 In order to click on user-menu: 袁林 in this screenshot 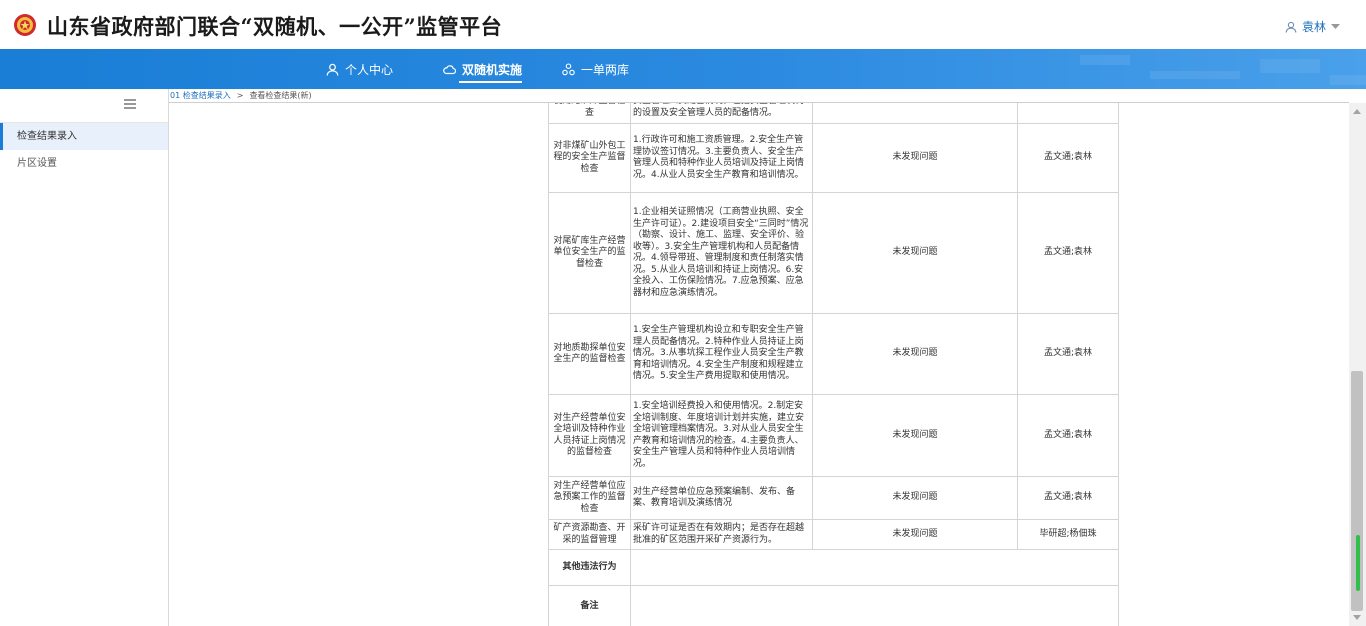, I will do `click(1312, 26)`.